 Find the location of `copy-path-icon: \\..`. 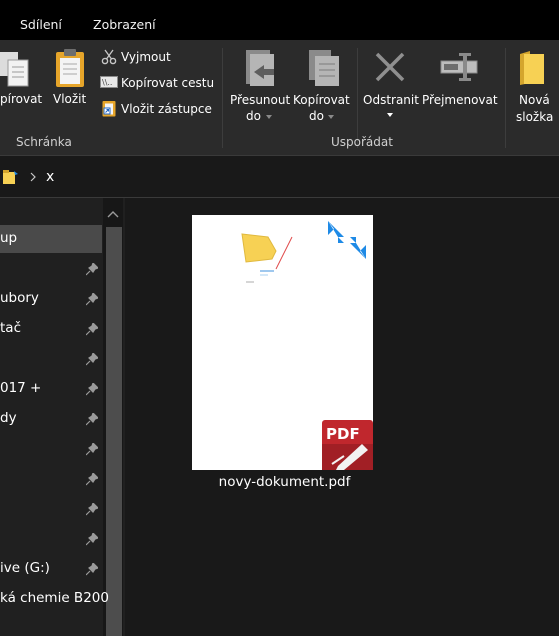

copy-path-icon: \\.. is located at coordinates (109, 82).